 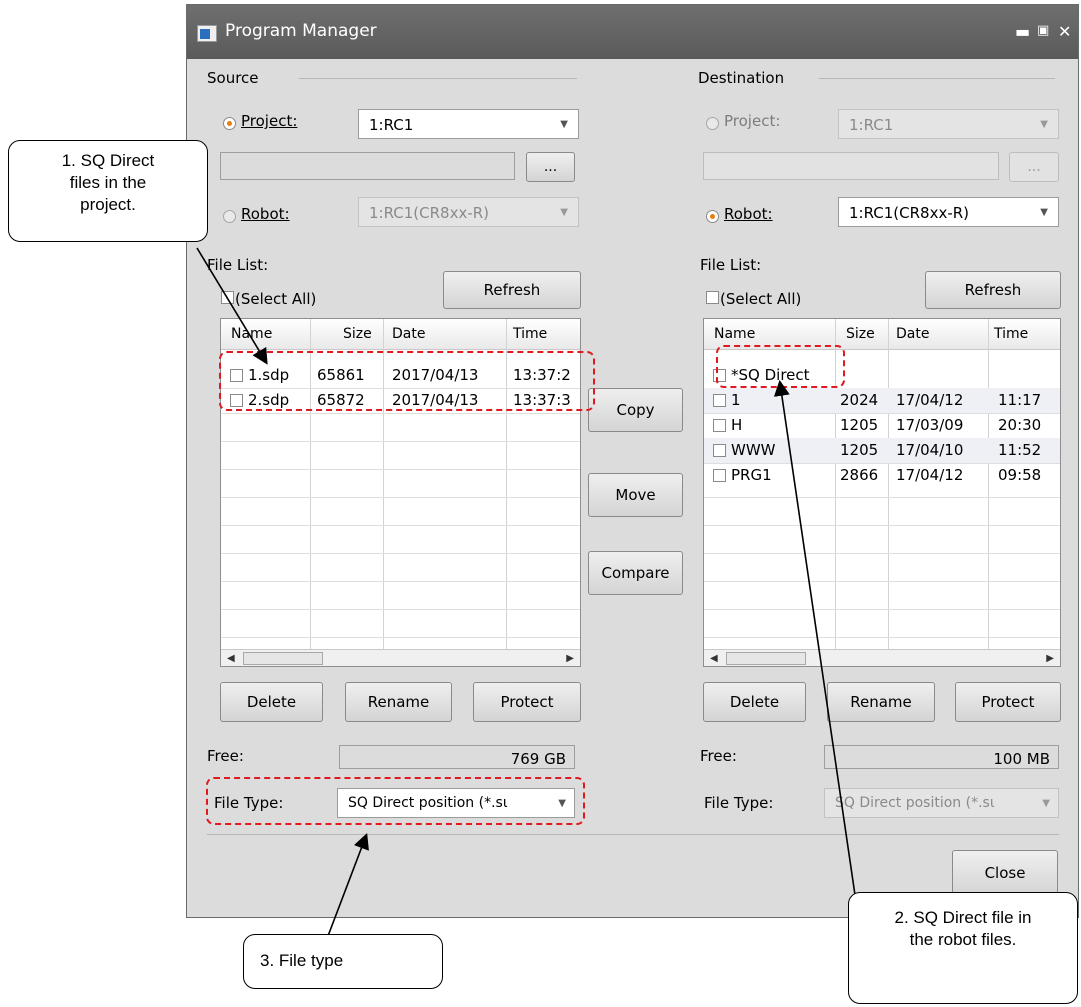 I want to click on callout-2-line: the robot files., so click(x=963, y=939).